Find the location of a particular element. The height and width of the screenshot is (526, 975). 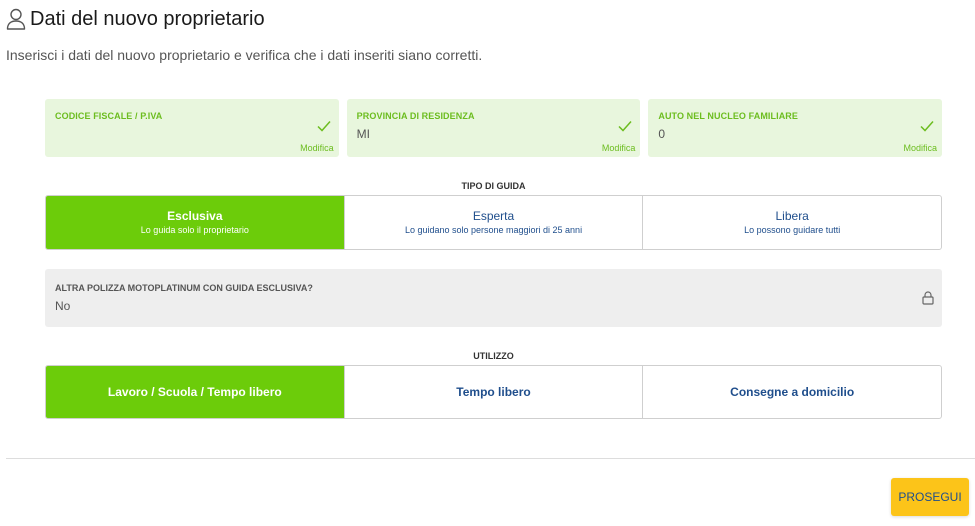

option-esclusiva: Esclusiva Lo guida solo il proprietario is located at coordinates (195, 222).